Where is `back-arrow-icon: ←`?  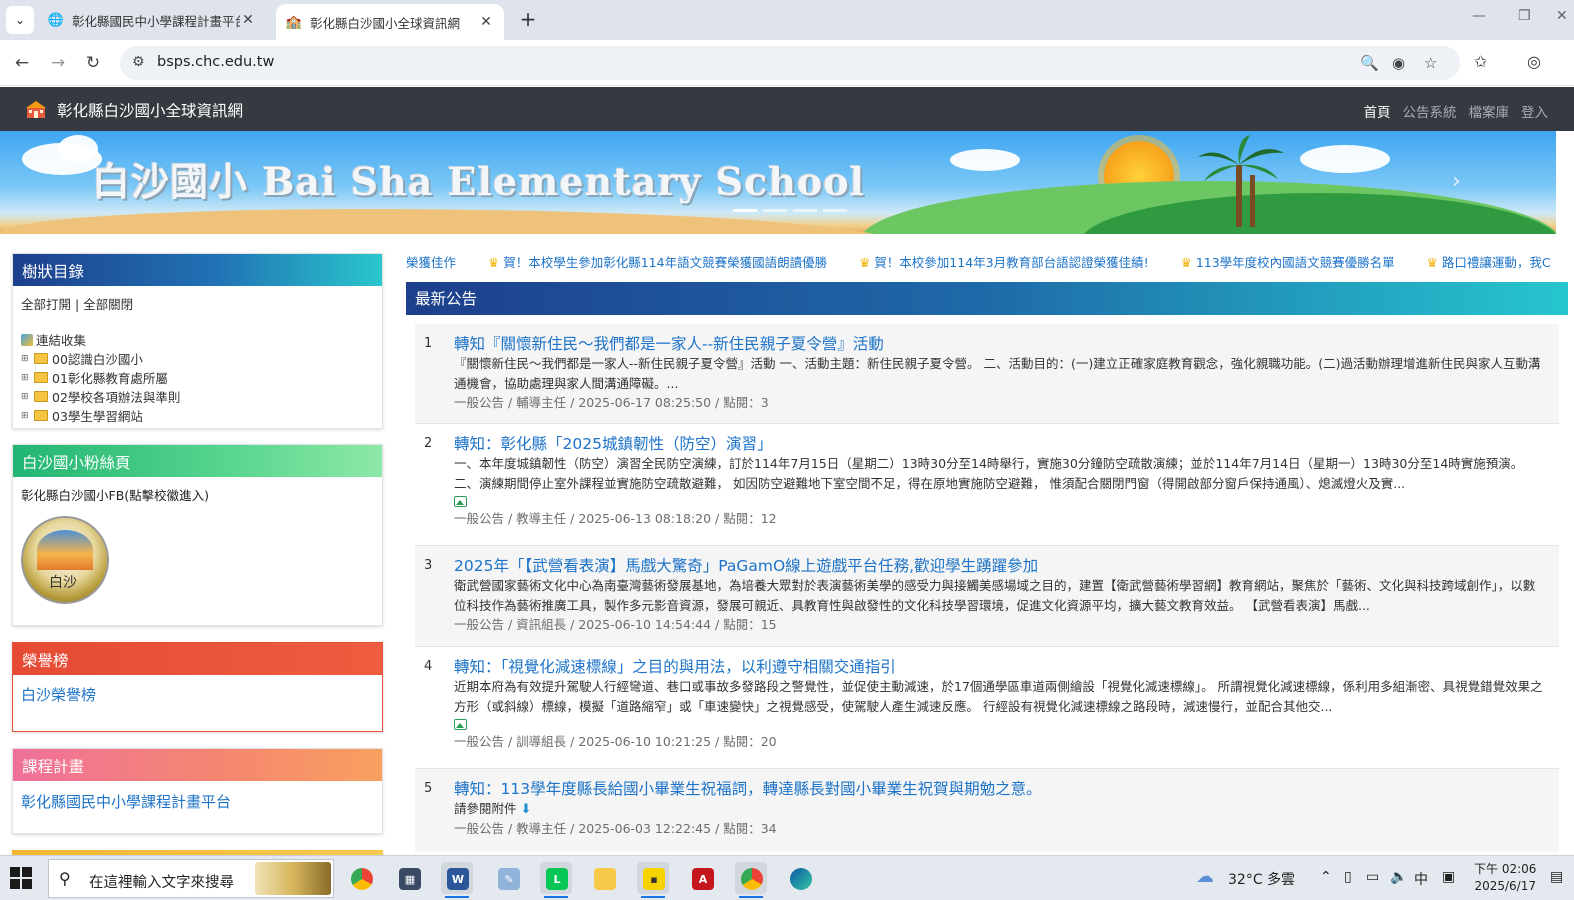 back-arrow-icon: ← is located at coordinates (22, 63).